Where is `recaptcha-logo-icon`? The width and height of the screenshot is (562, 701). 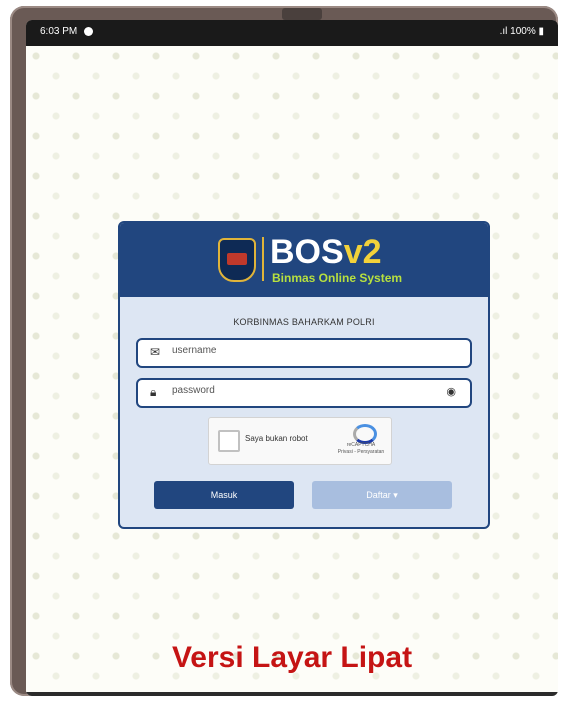 recaptcha-logo-icon is located at coordinates (365, 434).